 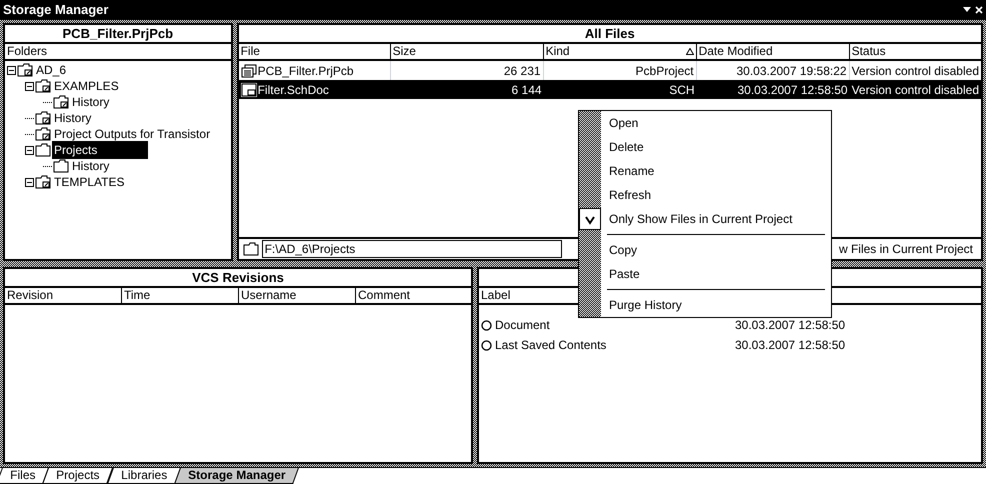 I want to click on table-cell-text: SCH, so click(x=681, y=90).